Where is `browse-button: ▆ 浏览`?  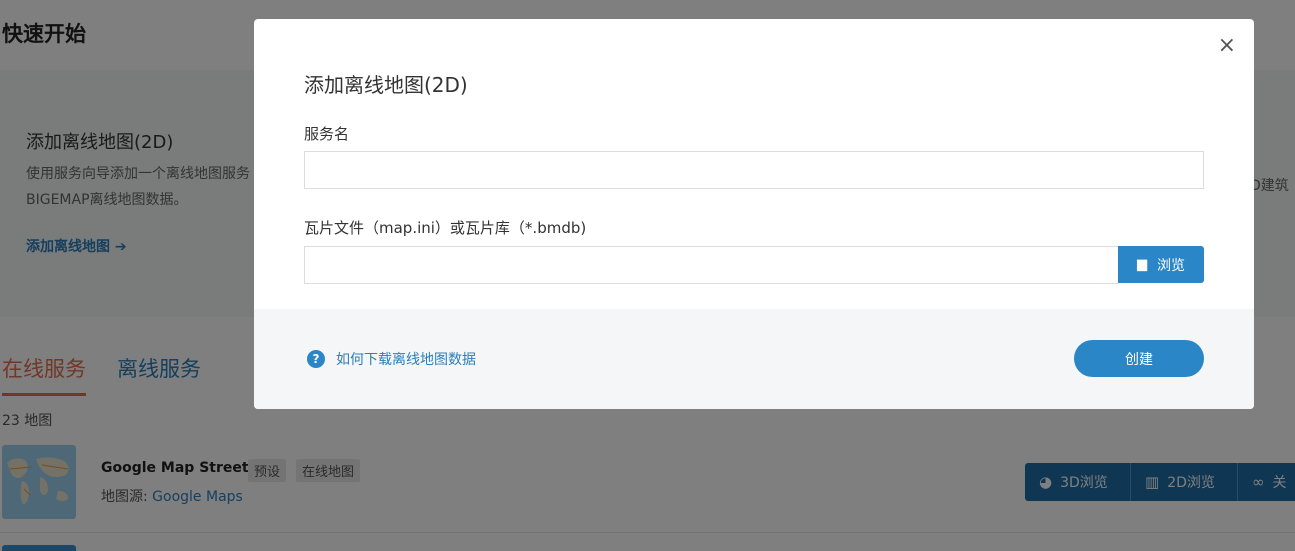 browse-button: ▆ 浏览 is located at coordinates (1161, 264).